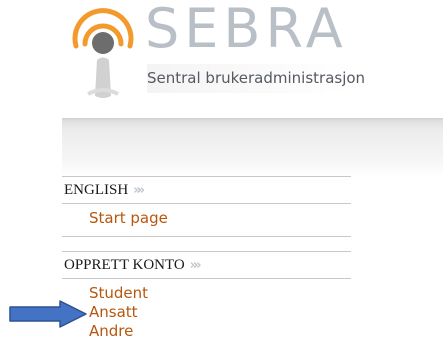  Describe the element at coordinates (124, 264) in the screenshot. I see `section-header-label: OPPRETT KONTO` at that location.